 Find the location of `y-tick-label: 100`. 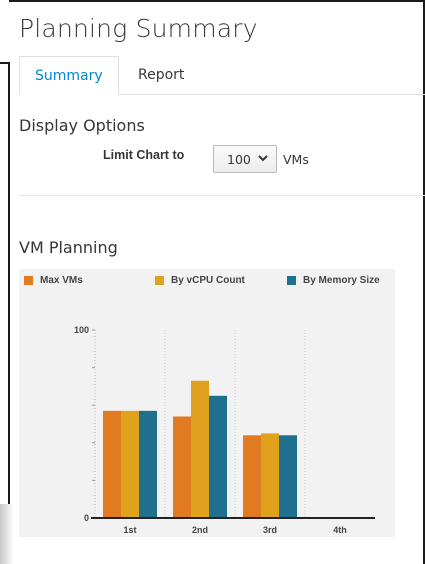

y-tick-label: 100 is located at coordinates (81, 330).